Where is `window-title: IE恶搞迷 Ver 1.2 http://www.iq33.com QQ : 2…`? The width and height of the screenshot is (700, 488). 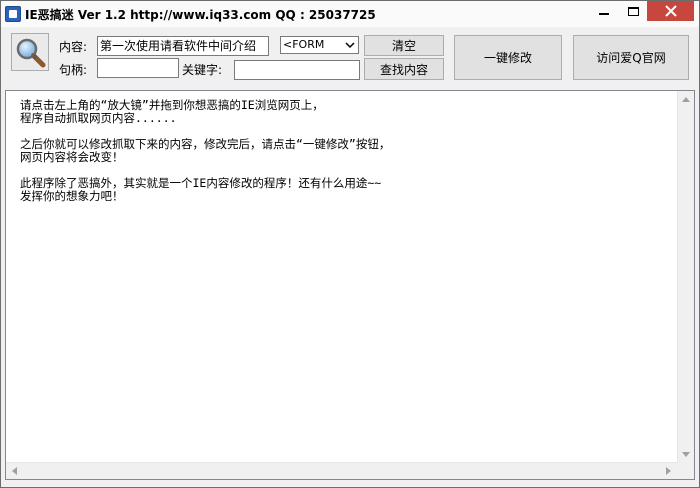 window-title: IE恶搞迷 Ver 1.2 http://www.iq33.com QQ : 2… is located at coordinates (200, 15).